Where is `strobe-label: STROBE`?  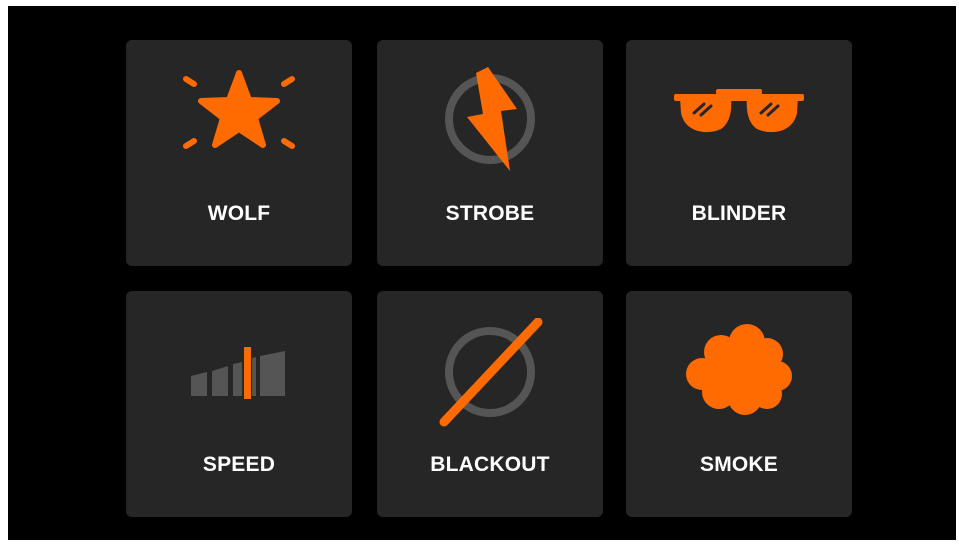 strobe-label: STROBE is located at coordinates (490, 213).